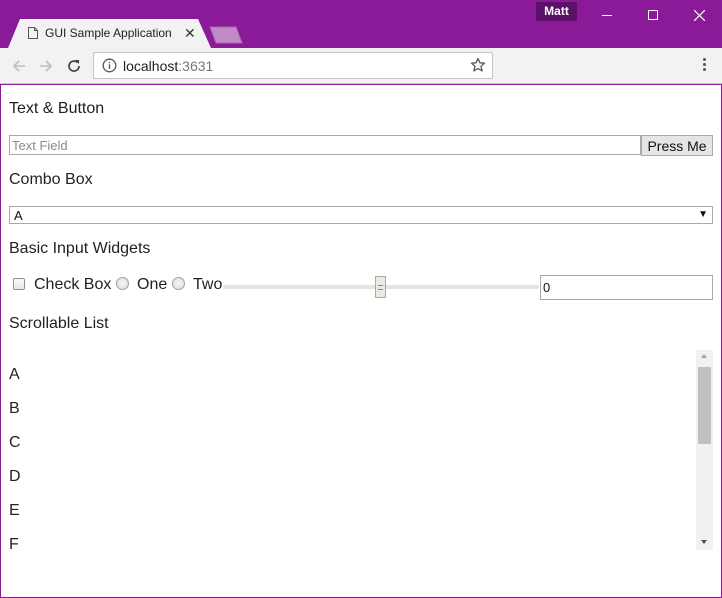  What do you see at coordinates (15, 477) in the screenshot?
I see `list-item: D` at bounding box center [15, 477].